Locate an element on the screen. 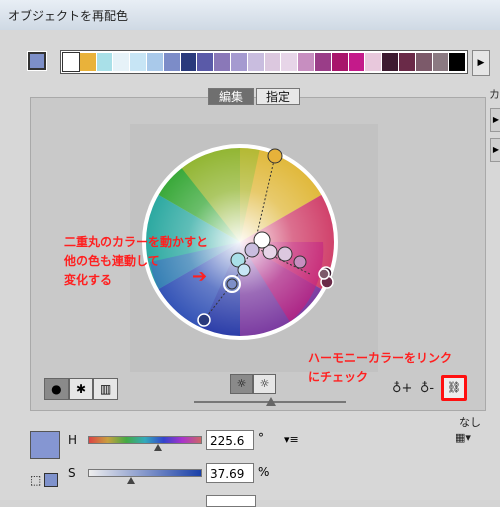  saturation-label: S is located at coordinates (72, 473).